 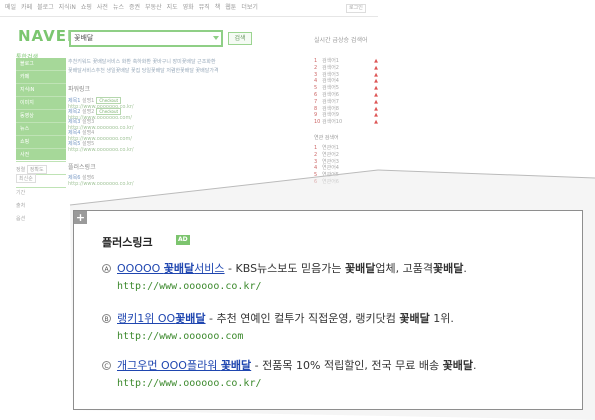 I want to click on marker-b-icon: B, so click(x=106, y=318).